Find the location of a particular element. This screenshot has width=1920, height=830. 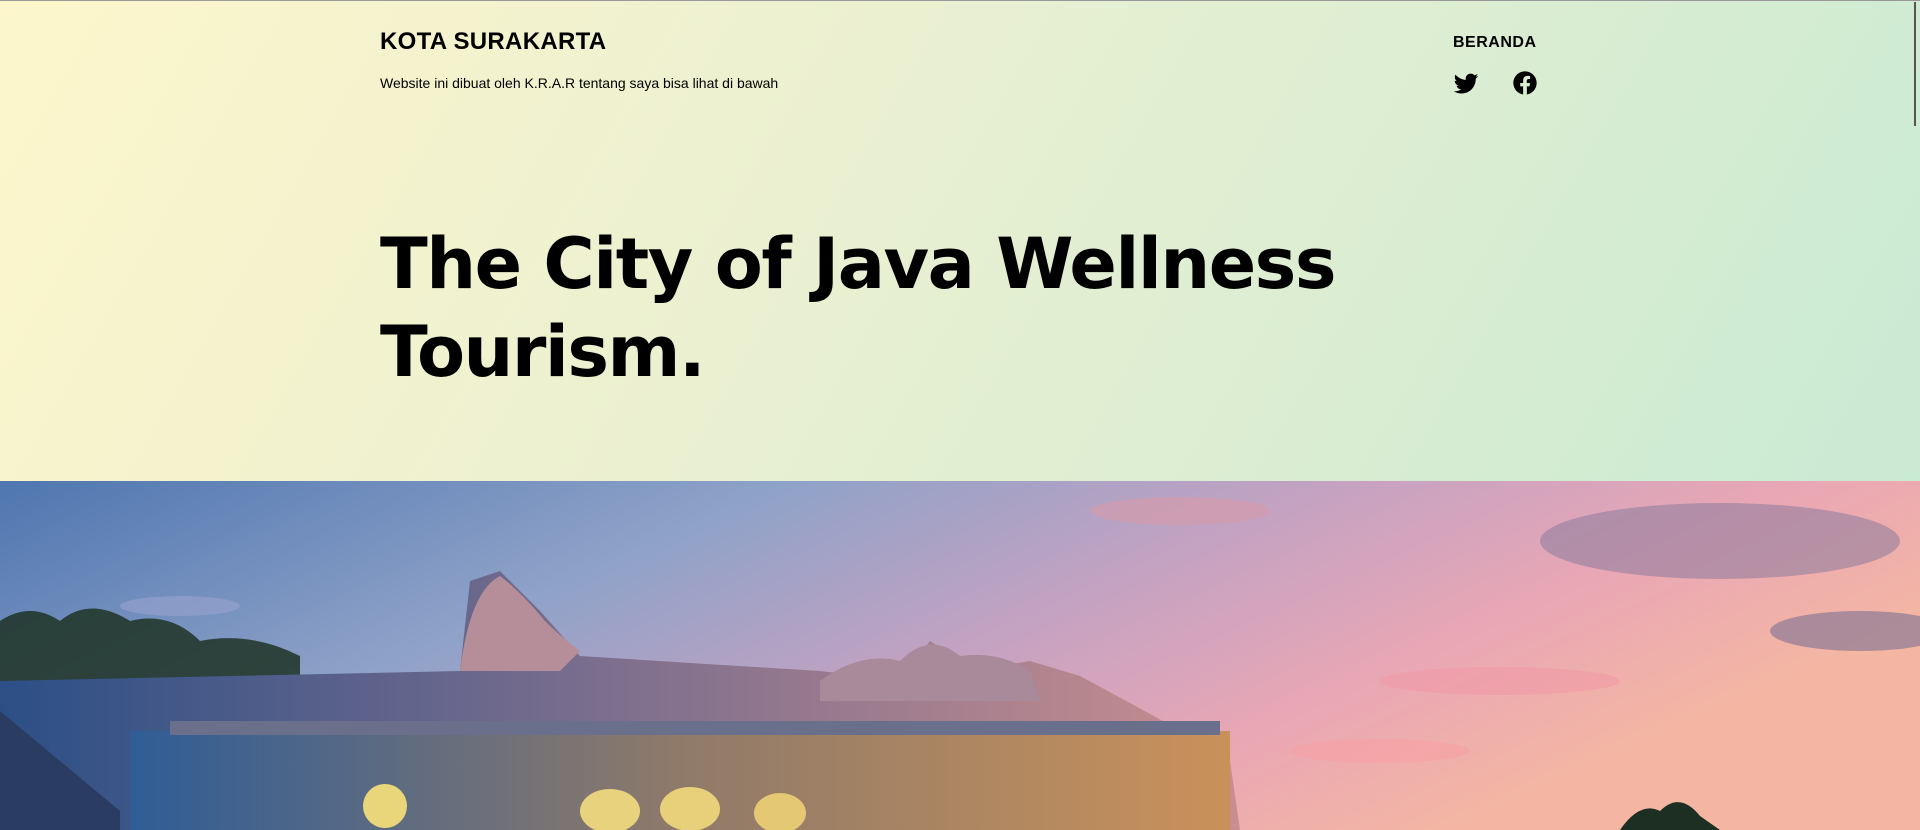

scrollbar is located at coordinates (1915, 64).